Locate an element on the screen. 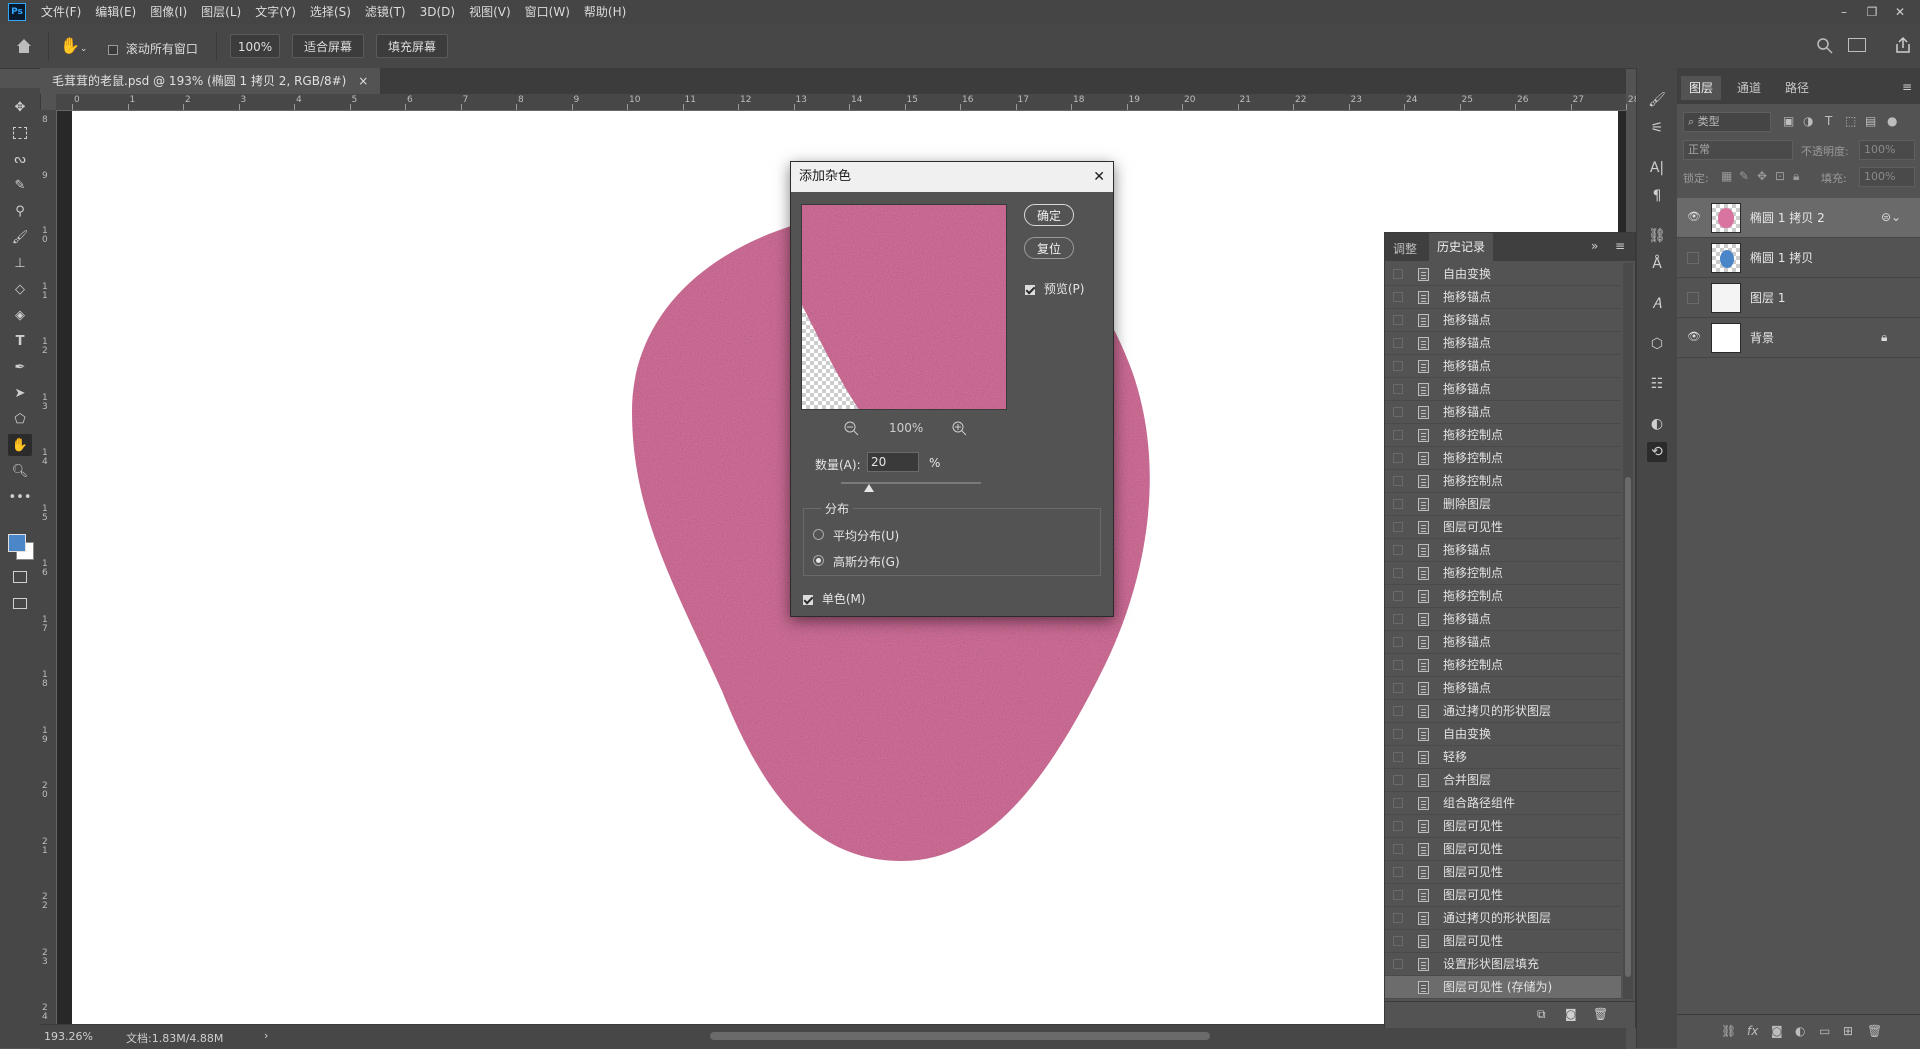 The width and height of the screenshot is (1920, 1049). menu-edit: 编辑(E) is located at coordinates (115, 12).